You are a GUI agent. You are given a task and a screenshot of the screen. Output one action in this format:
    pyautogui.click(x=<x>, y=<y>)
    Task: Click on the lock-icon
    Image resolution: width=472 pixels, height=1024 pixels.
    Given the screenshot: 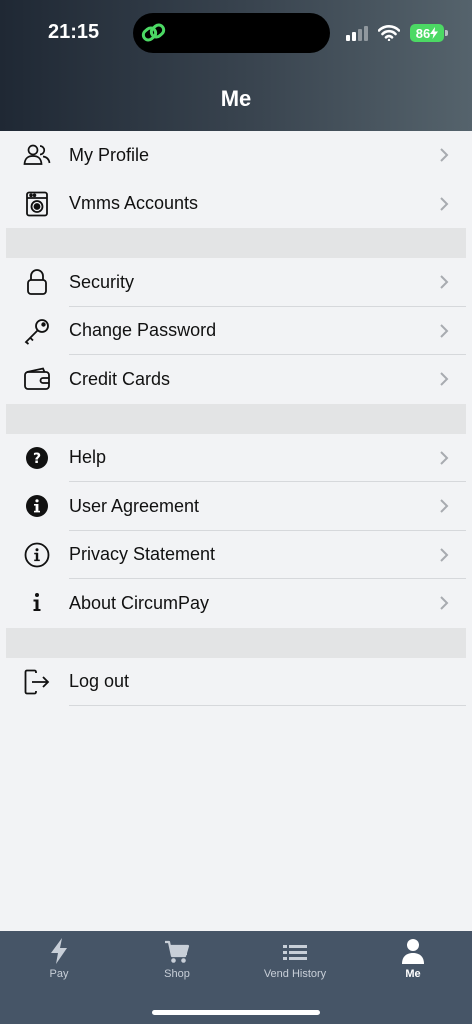 What is the action you would take?
    pyautogui.click(x=37, y=282)
    